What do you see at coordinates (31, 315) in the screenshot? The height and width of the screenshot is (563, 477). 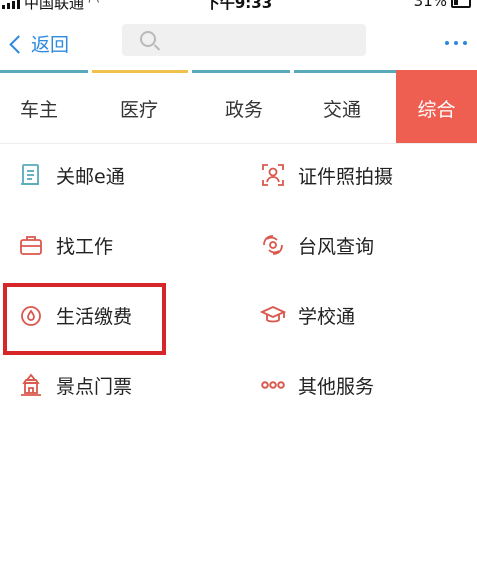 I see `utility-payment-icon` at bounding box center [31, 315].